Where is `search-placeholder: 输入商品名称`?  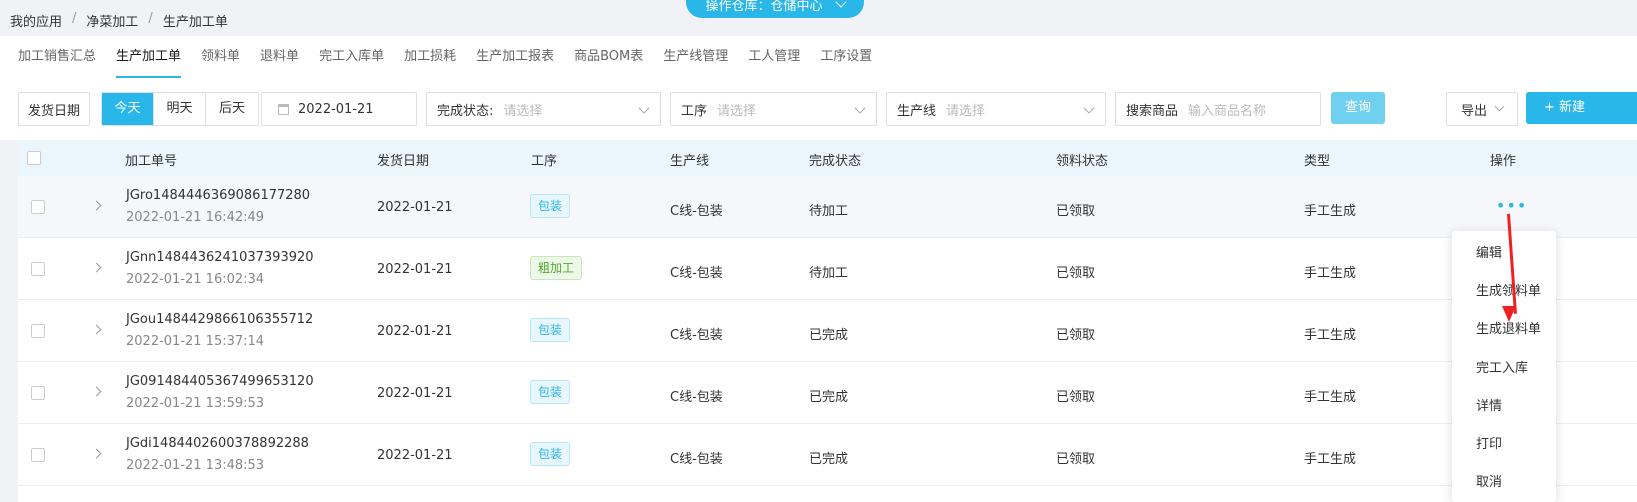 search-placeholder: 输入商品名称 is located at coordinates (1227, 111).